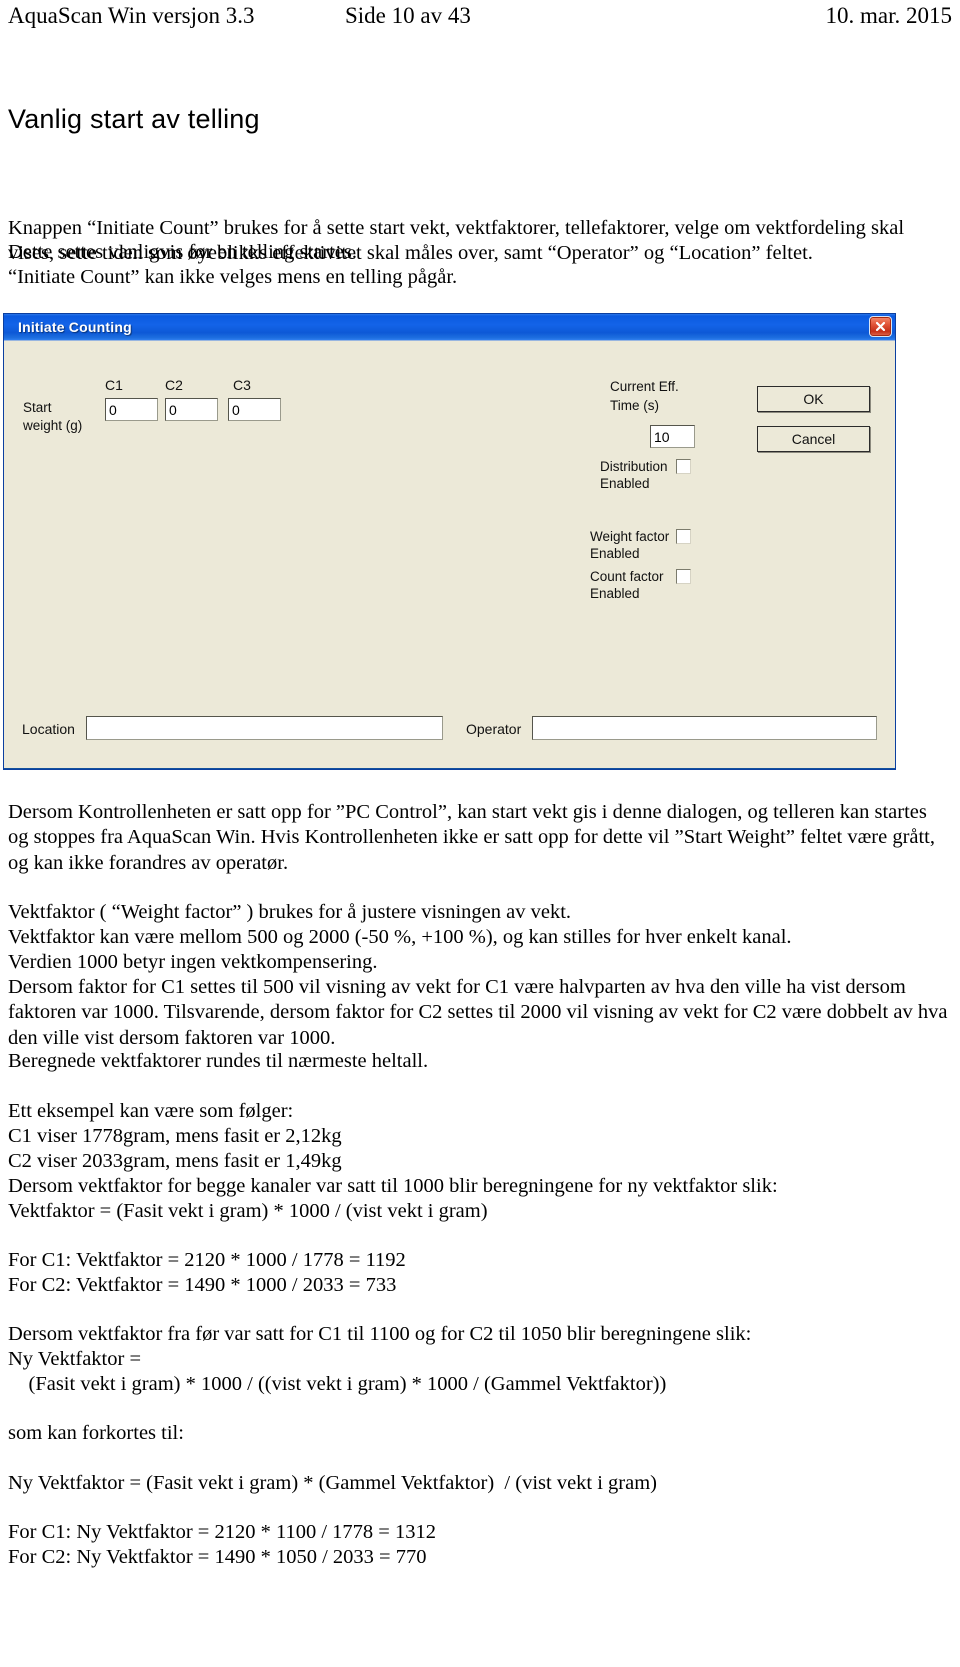 The image size is (960, 1667). I want to click on close-icon, so click(880, 326).